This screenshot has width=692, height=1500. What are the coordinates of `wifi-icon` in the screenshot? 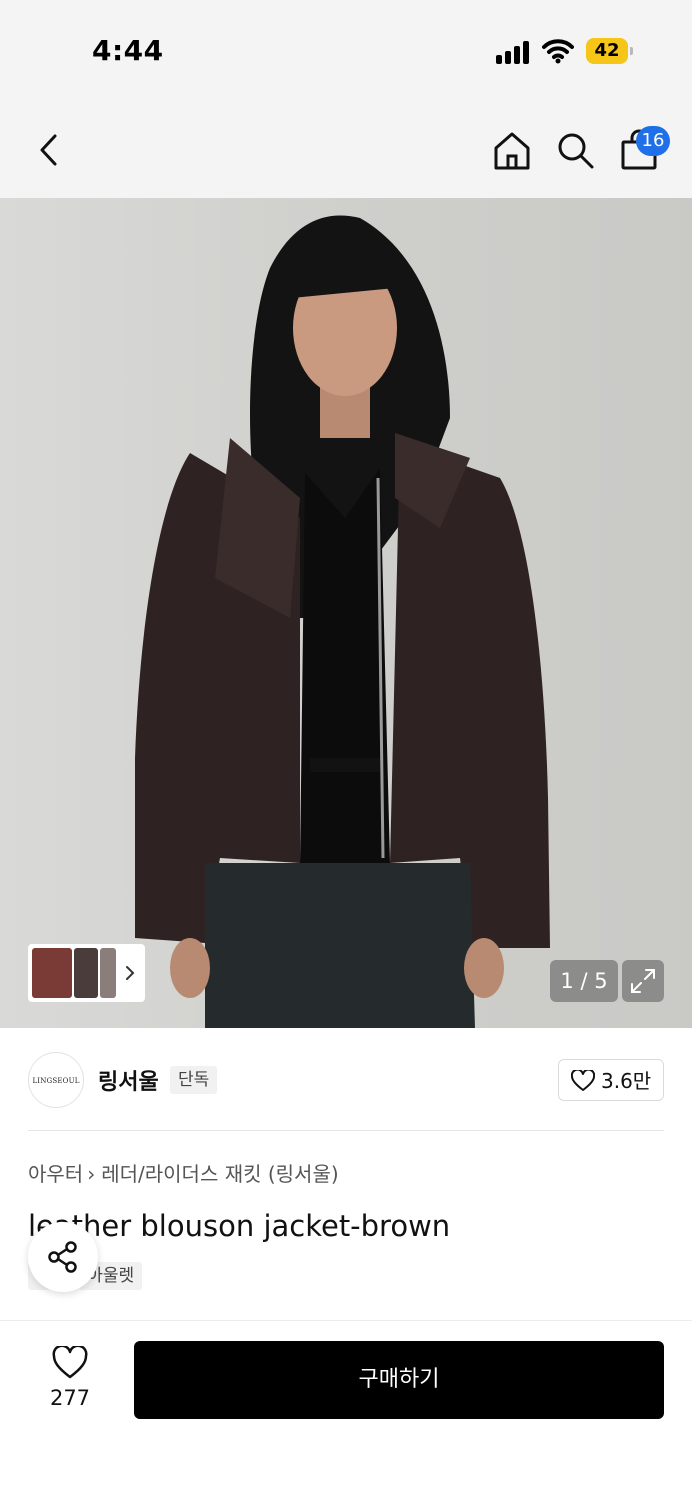 It's located at (558, 51).